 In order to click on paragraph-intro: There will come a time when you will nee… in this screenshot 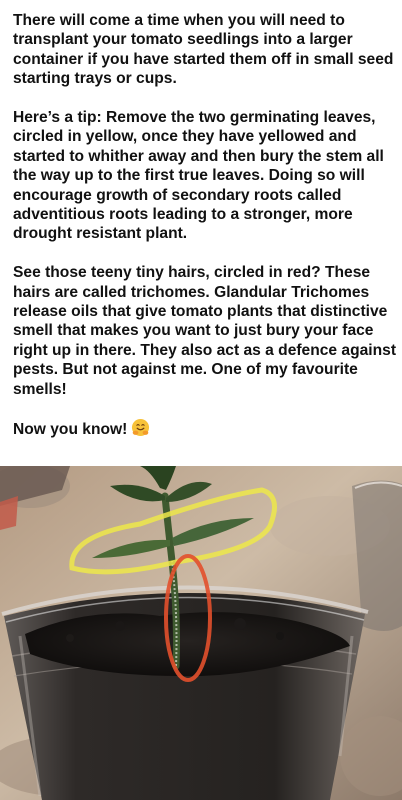, I will do `click(203, 50)`.